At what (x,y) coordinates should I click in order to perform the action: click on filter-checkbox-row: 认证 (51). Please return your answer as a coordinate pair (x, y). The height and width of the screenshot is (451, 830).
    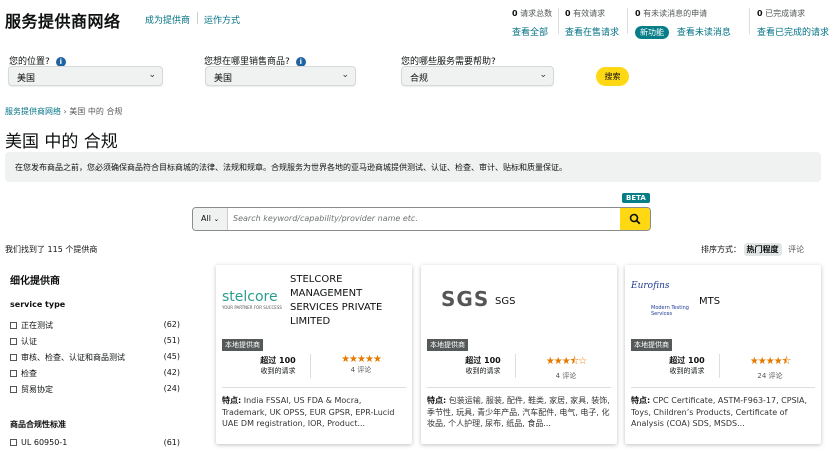
    Looking at the image, I should click on (95, 341).